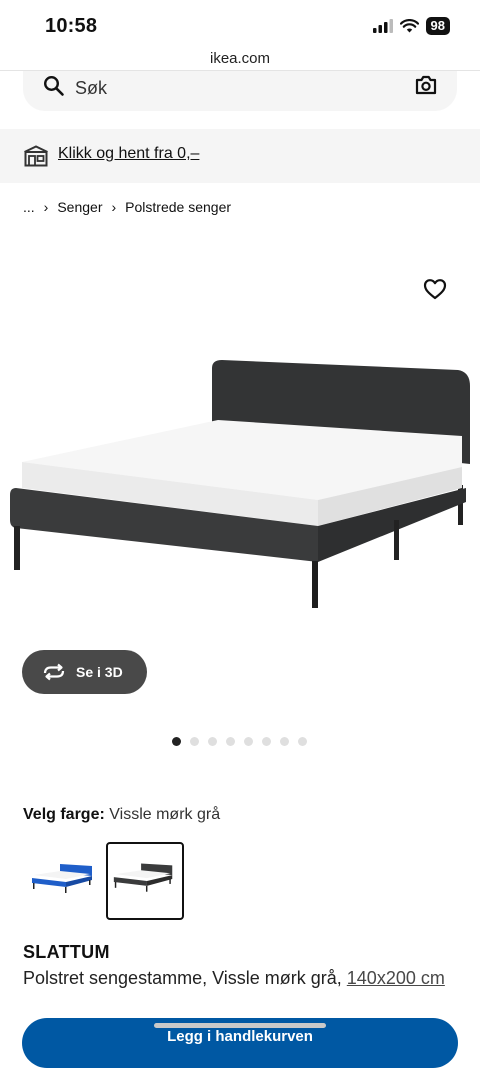 Image resolution: width=480 pixels, height=1068 pixels. What do you see at coordinates (128, 154) in the screenshot?
I see `click-and-collect-link: Klikk og hent fra 0,–` at bounding box center [128, 154].